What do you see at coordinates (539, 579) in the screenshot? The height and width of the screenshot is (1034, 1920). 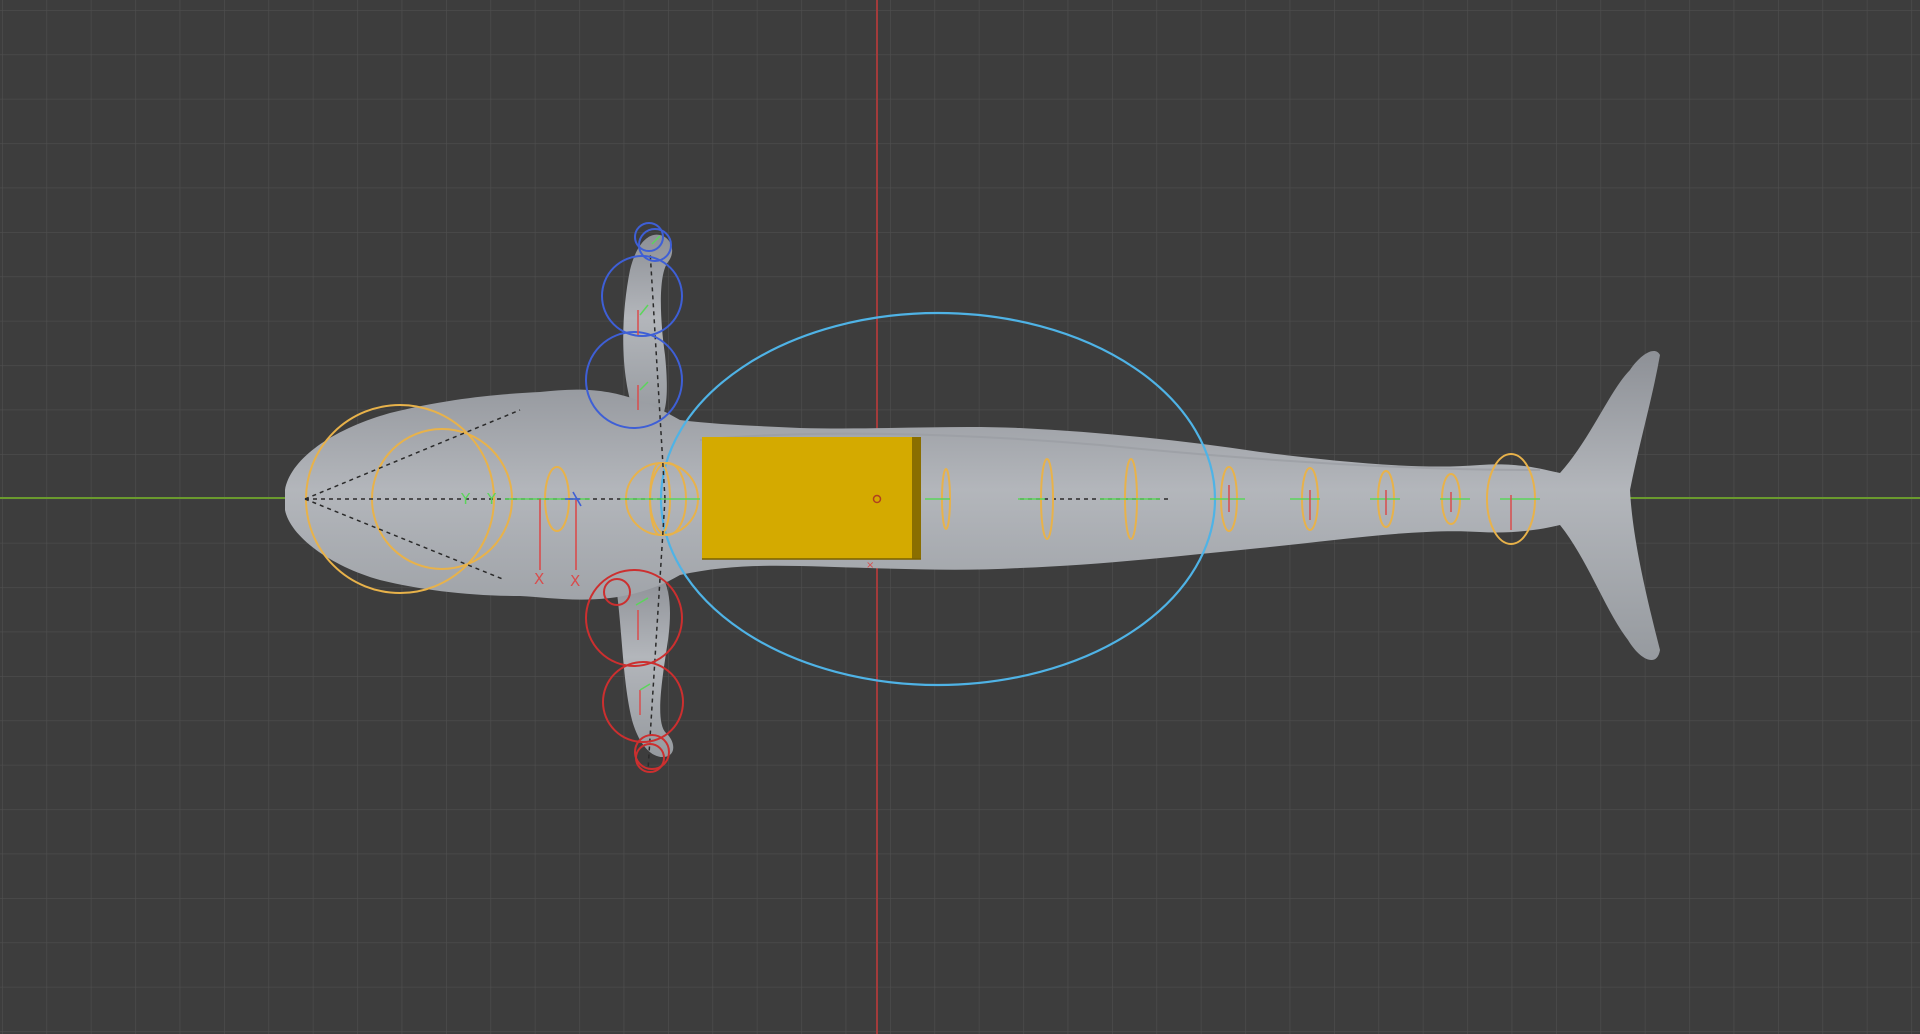 I see `bone-axis-label-x-left: X` at bounding box center [539, 579].